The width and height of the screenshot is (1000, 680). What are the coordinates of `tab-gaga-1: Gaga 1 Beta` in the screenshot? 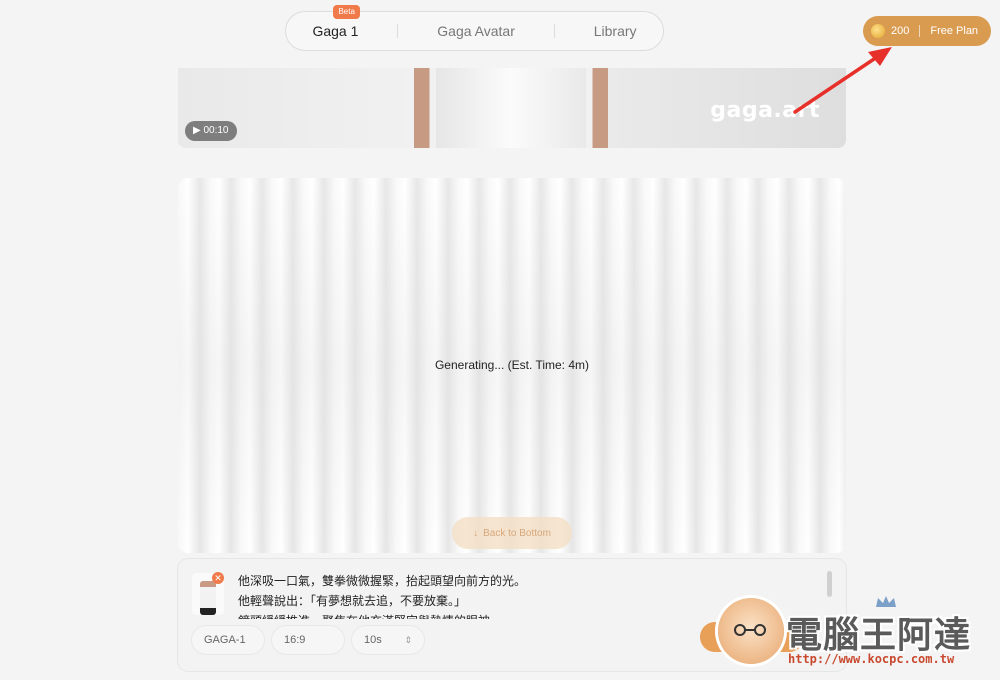 It's located at (335, 28).